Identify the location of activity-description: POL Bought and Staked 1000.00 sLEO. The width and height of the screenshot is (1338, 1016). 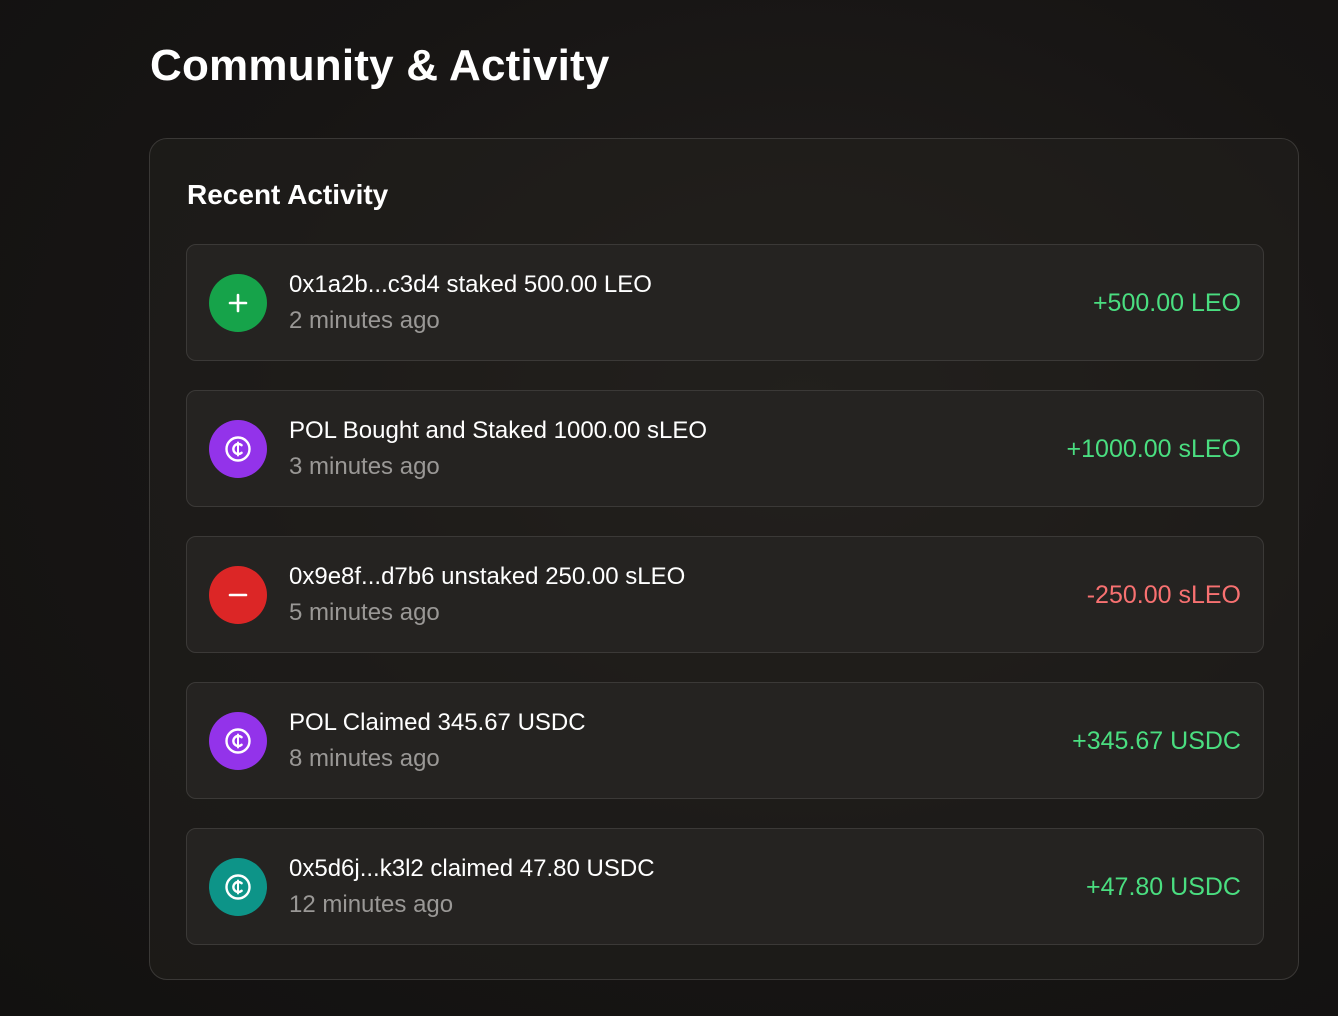
(498, 430).